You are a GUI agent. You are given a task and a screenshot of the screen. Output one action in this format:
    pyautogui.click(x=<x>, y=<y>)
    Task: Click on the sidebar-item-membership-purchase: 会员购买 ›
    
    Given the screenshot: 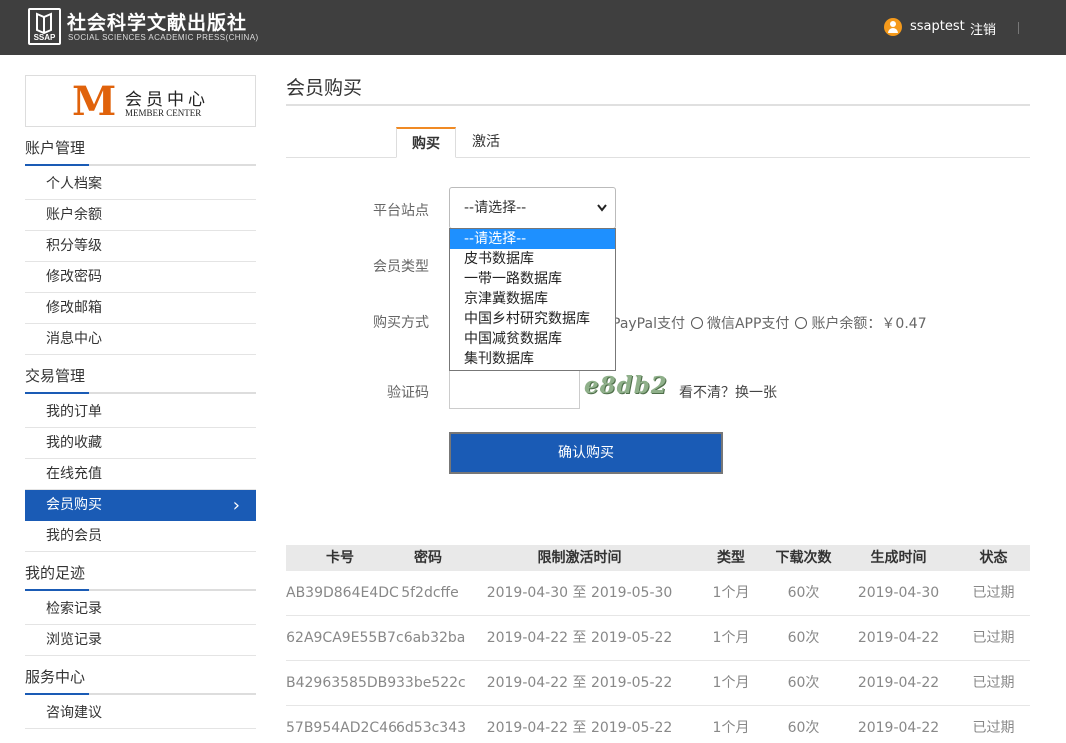 What is the action you would take?
    pyautogui.click(x=140, y=505)
    